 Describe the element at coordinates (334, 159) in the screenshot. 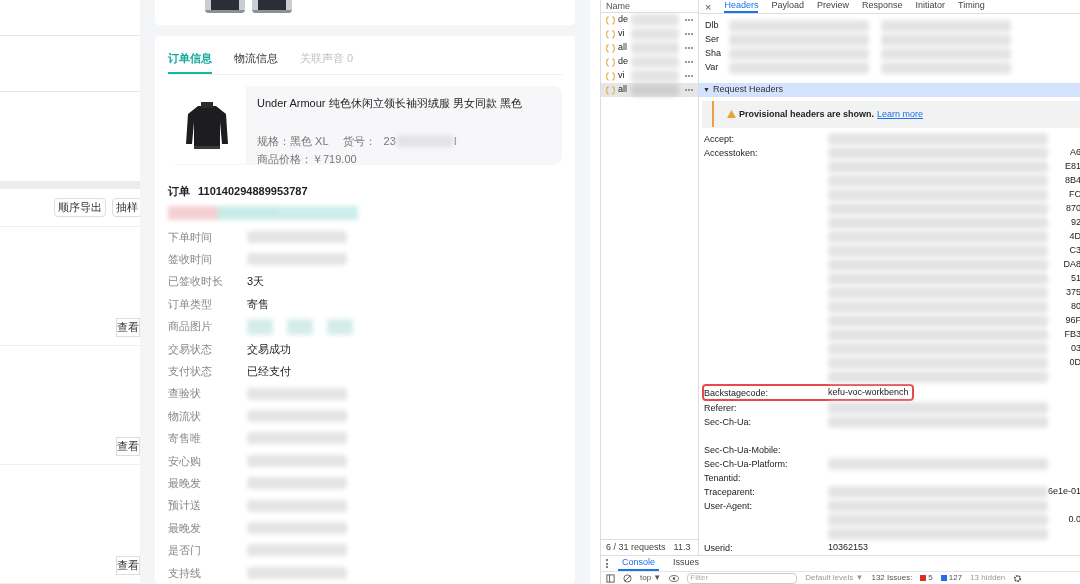

I see `price-value: ￥719.00` at that location.